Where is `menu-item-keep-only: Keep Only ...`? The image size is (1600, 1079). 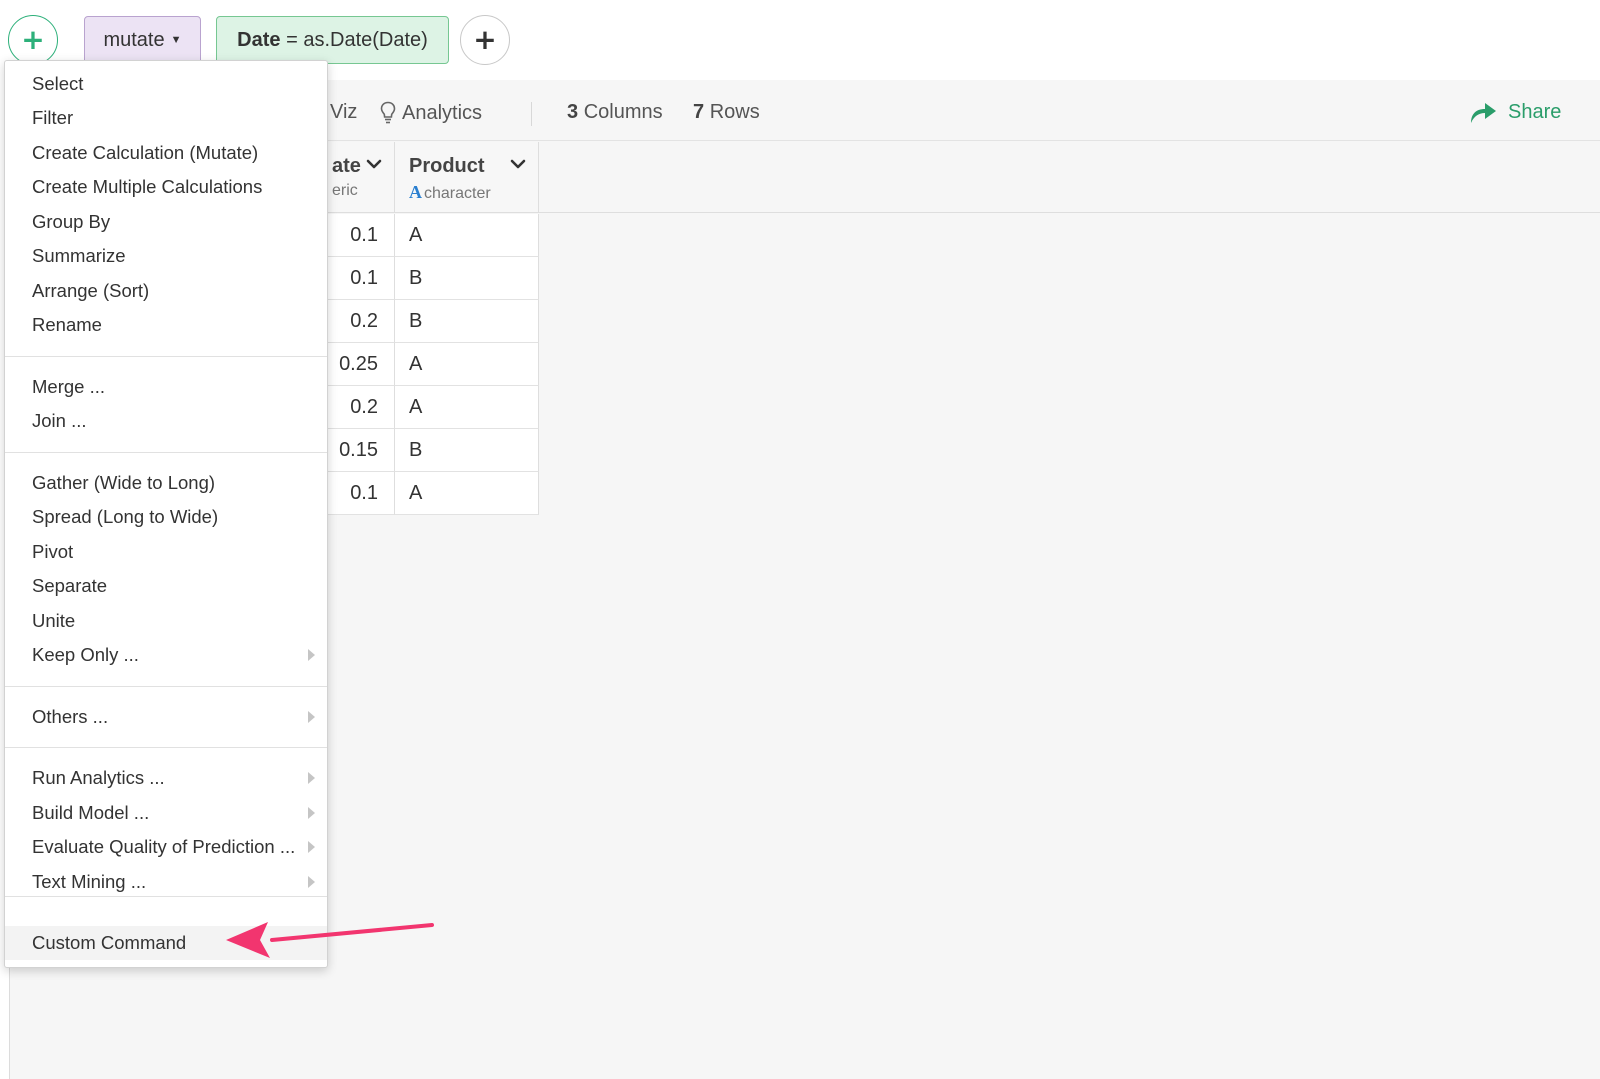
menu-item-keep-only: Keep Only ... is located at coordinates (166, 655).